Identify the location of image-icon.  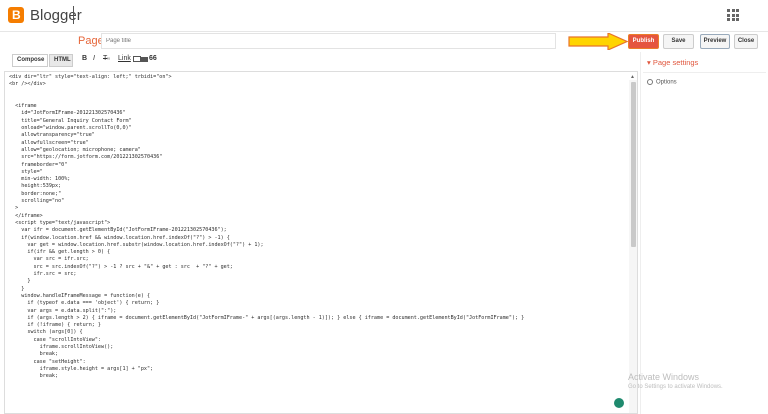
(137, 59).